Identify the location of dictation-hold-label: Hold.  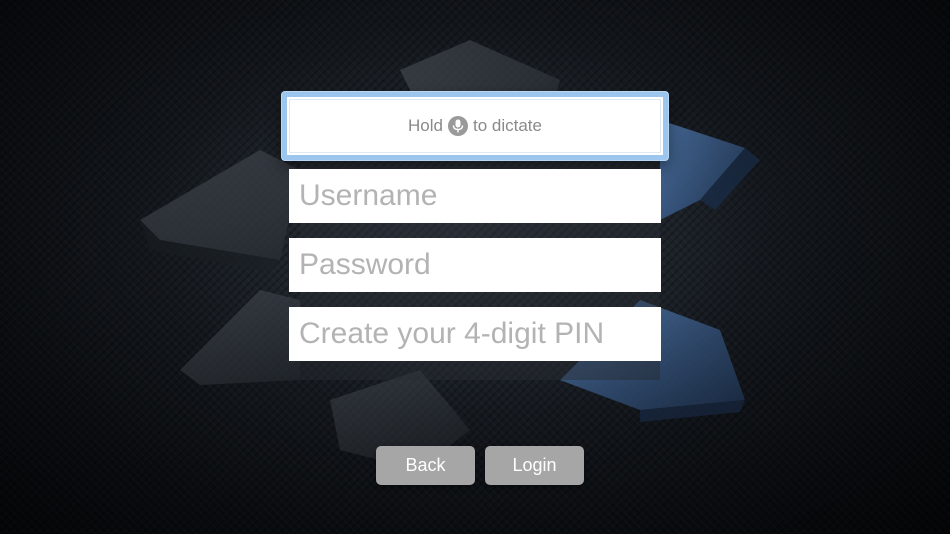
(425, 125).